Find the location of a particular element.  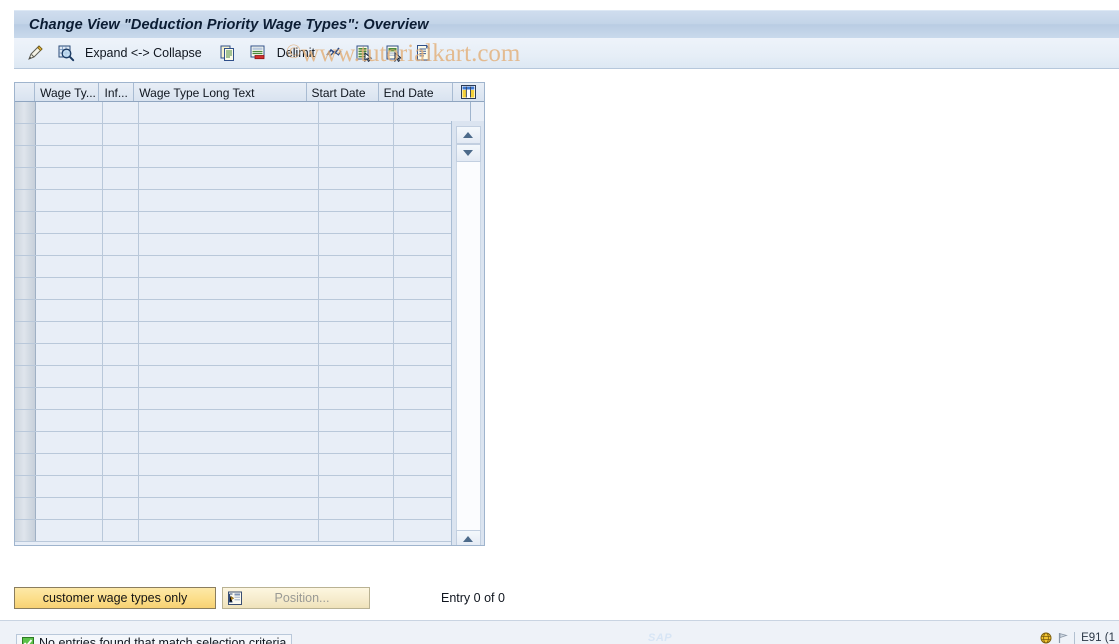

scroll-down-button is located at coordinates (468, 153).